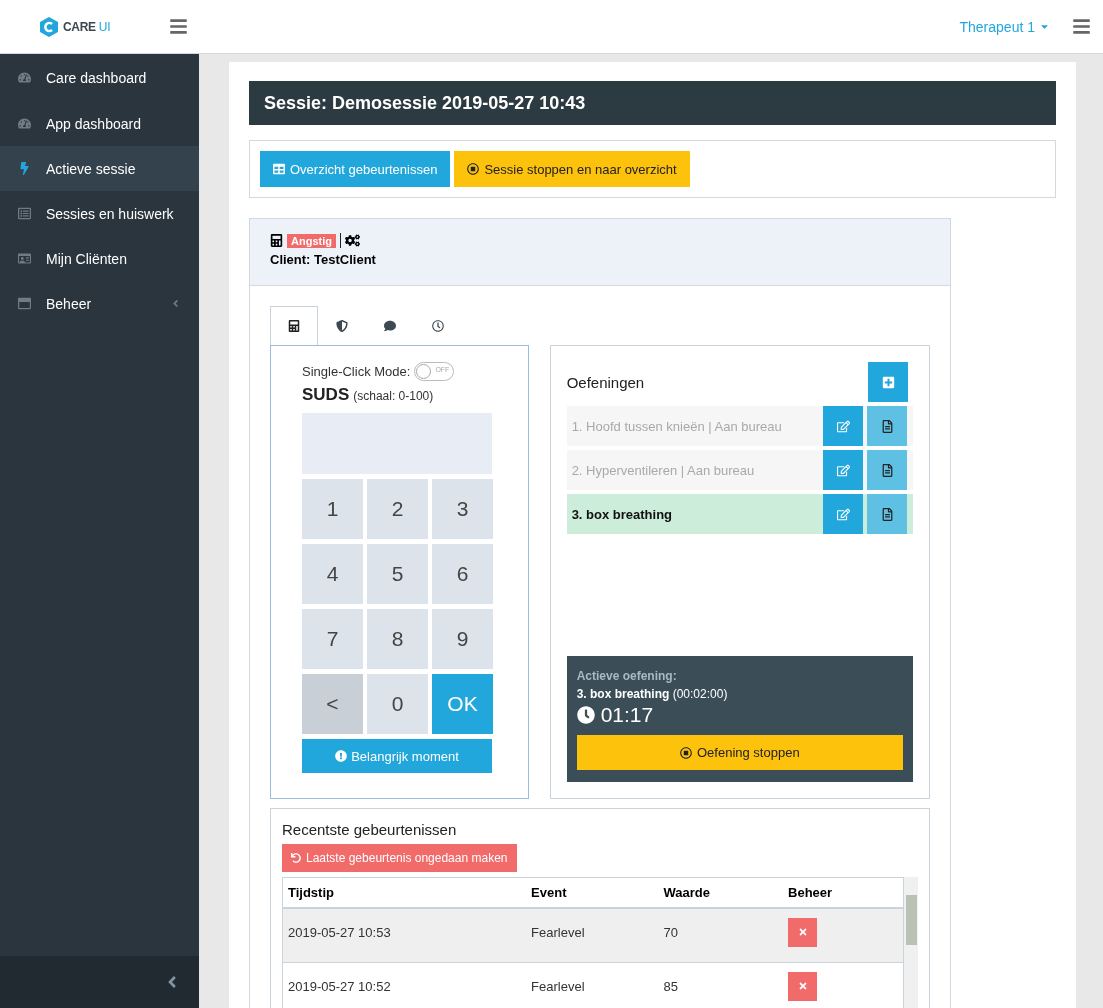 The height and width of the screenshot is (1008, 1103). I want to click on sidebar-item: Sessies en huiswerk, so click(99, 213).